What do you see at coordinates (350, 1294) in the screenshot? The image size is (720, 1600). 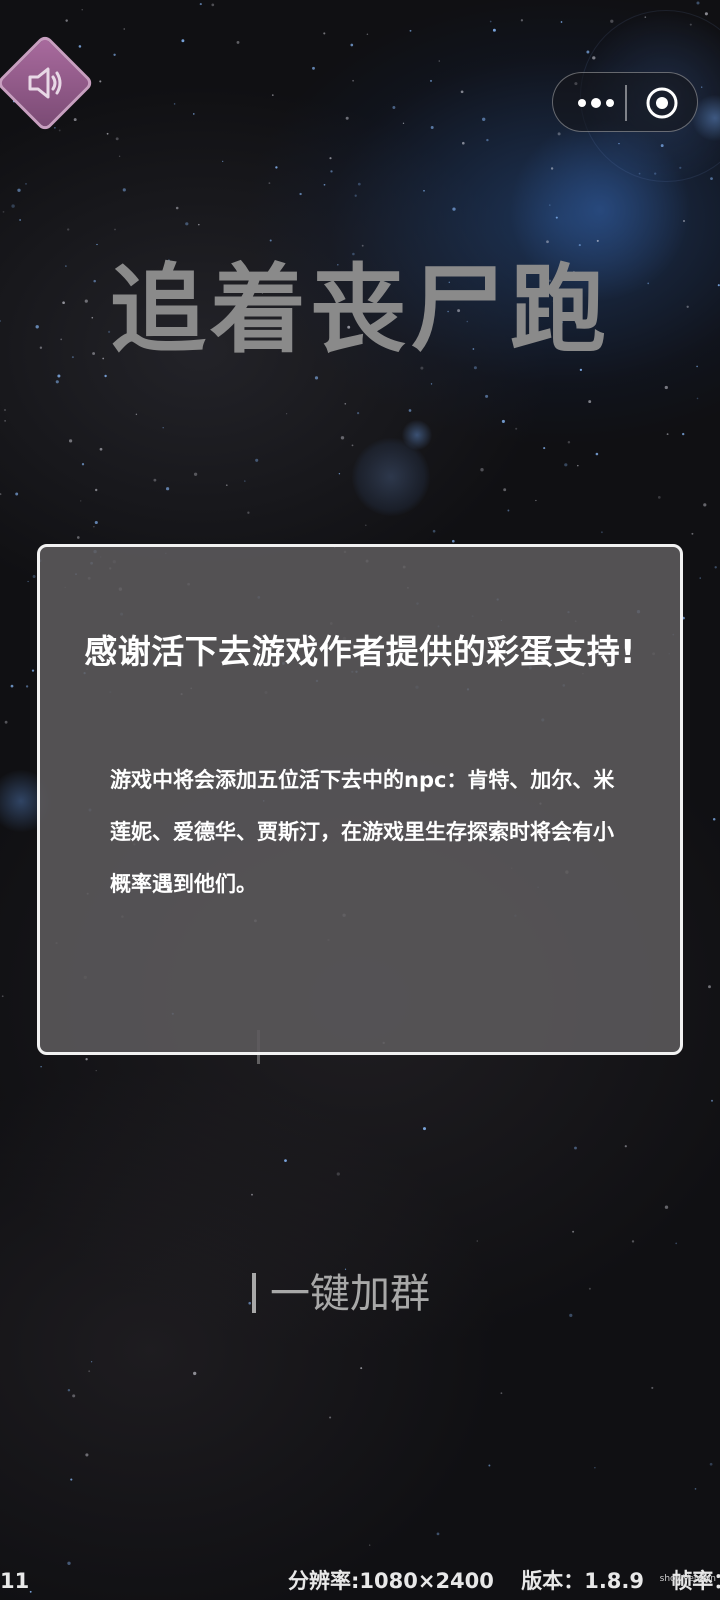 I see `join-group-label: 一键加群` at bounding box center [350, 1294].